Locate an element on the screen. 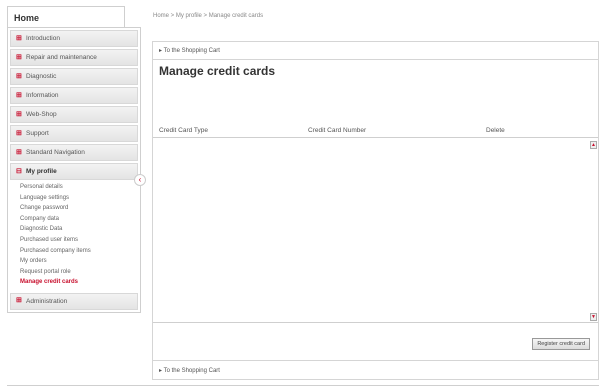 The height and width of the screenshot is (390, 605). sidebar-item-introduction: ⊞ Introduction is located at coordinates (74, 38).